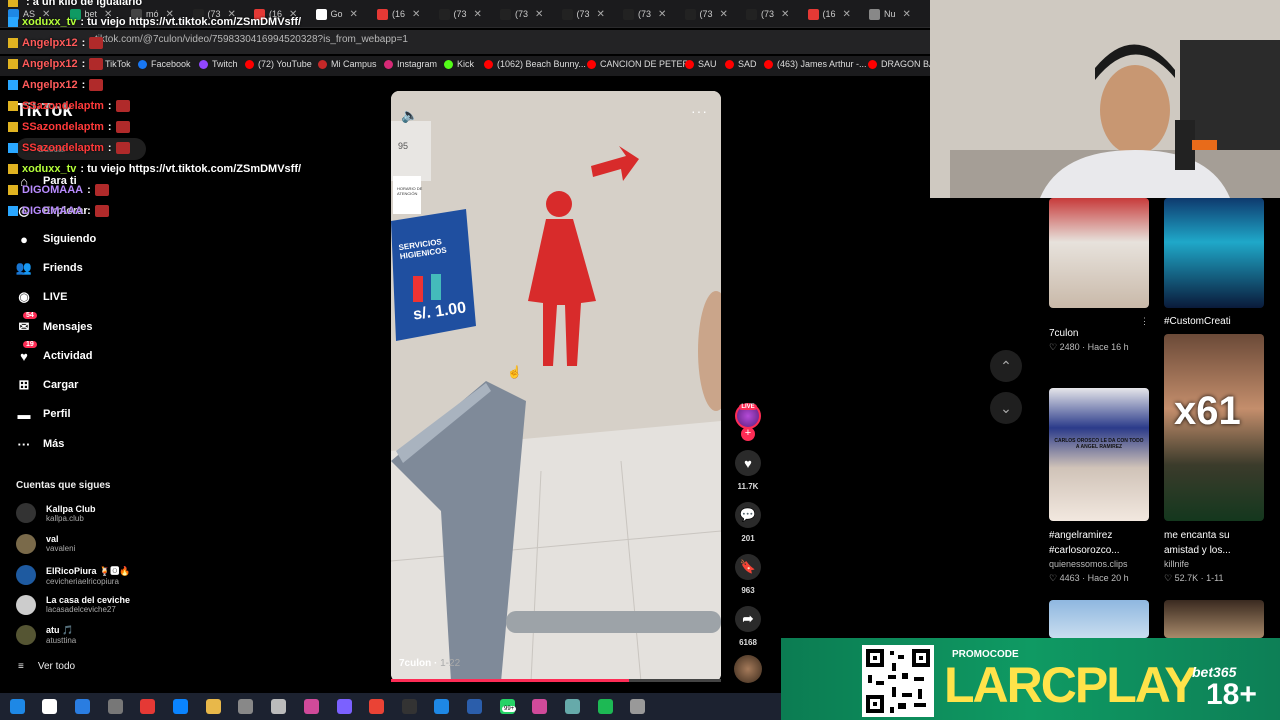 The height and width of the screenshot is (720, 1280). I want to click on browser-tab: Nu ✕, so click(890, 14).